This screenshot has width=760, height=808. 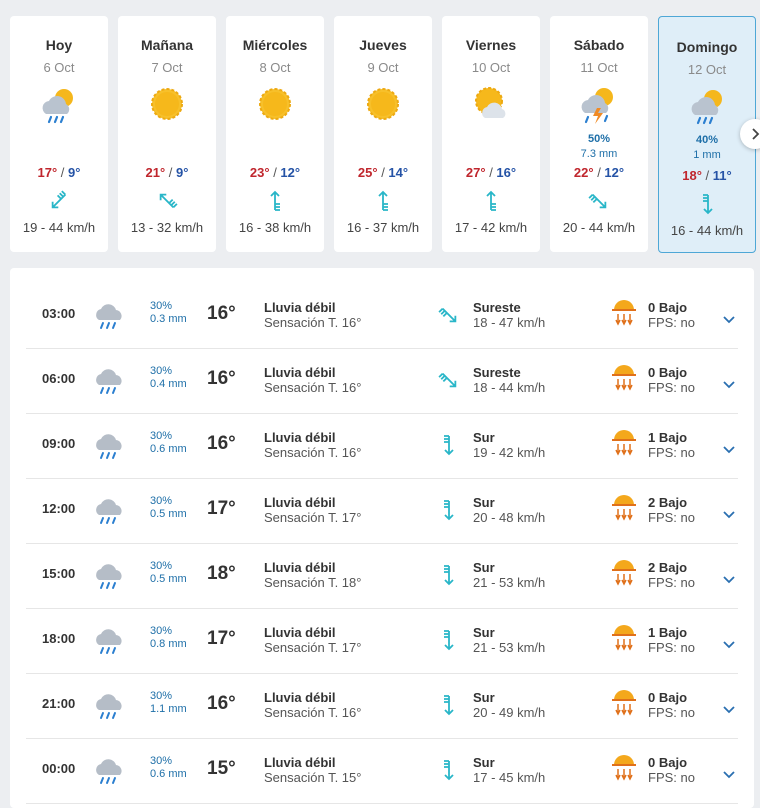 What do you see at coordinates (509, 387) in the screenshot?
I see `wind-speed: 18 - 44 km/h` at bounding box center [509, 387].